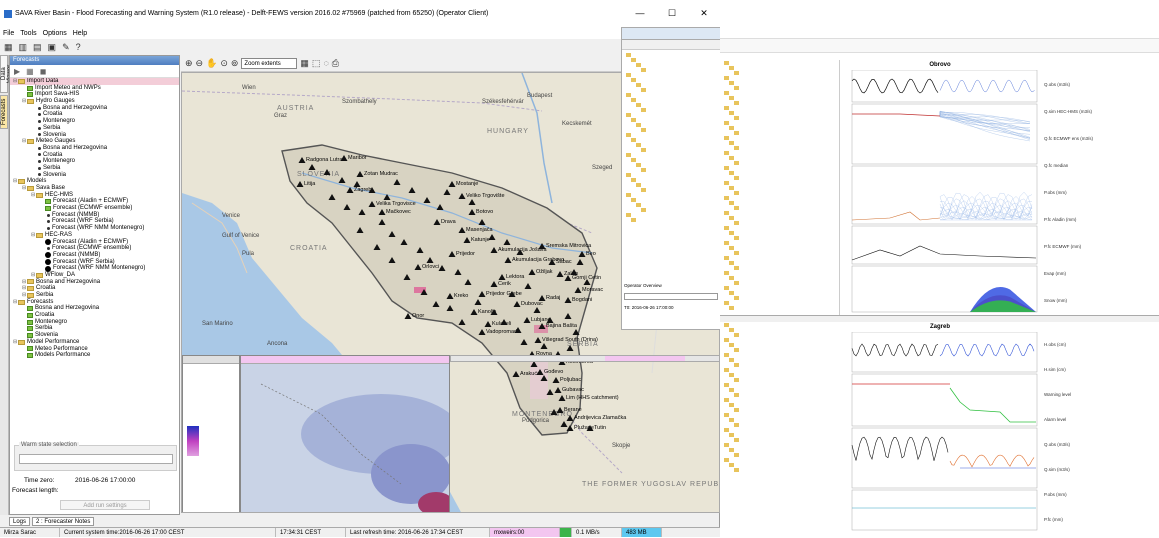 This screenshot has height=538, width=1159. What do you see at coordinates (94, 282) in the screenshot?
I see `tree-item: ⊟ Bosna and Herzegovina` at bounding box center [94, 282].